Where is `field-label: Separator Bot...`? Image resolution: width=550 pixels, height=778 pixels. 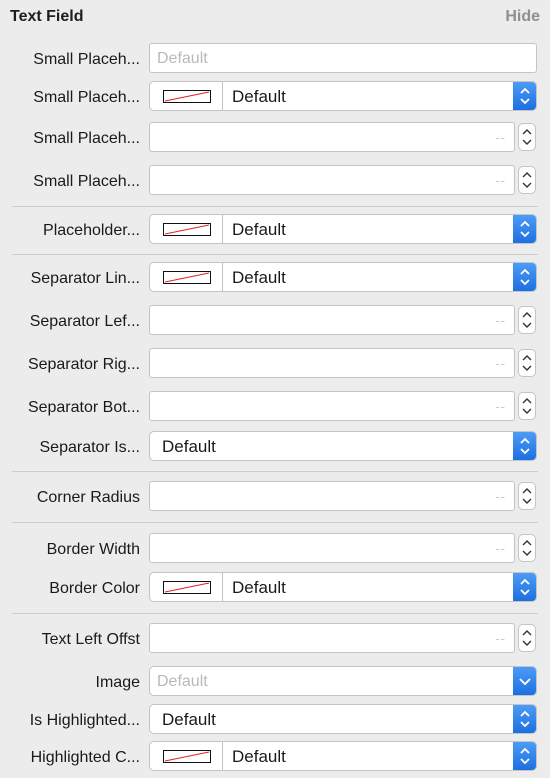
field-label: Separator Bot... is located at coordinates (83, 407).